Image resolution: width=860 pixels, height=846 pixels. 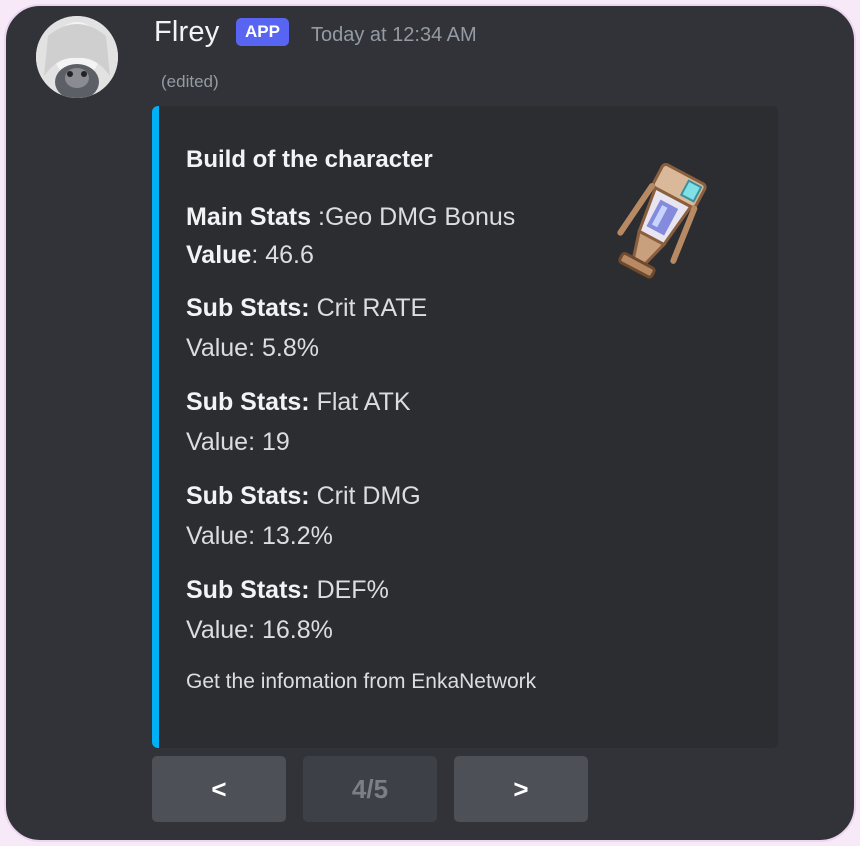 What do you see at coordinates (238, 442) in the screenshot?
I see `sub-stat-value: Value: 19` at bounding box center [238, 442].